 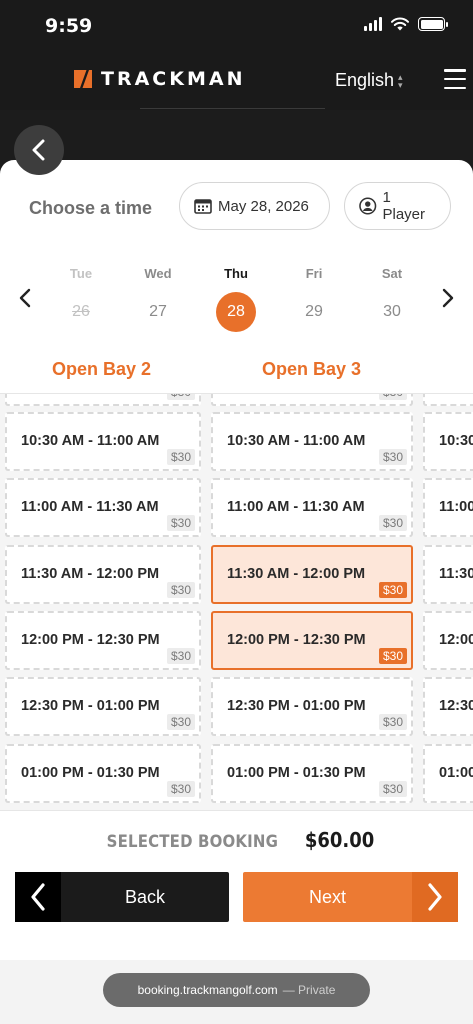 I want to click on time-slot-selected: 11:30 AM - 12:00 PM $30, so click(x=312, y=574).